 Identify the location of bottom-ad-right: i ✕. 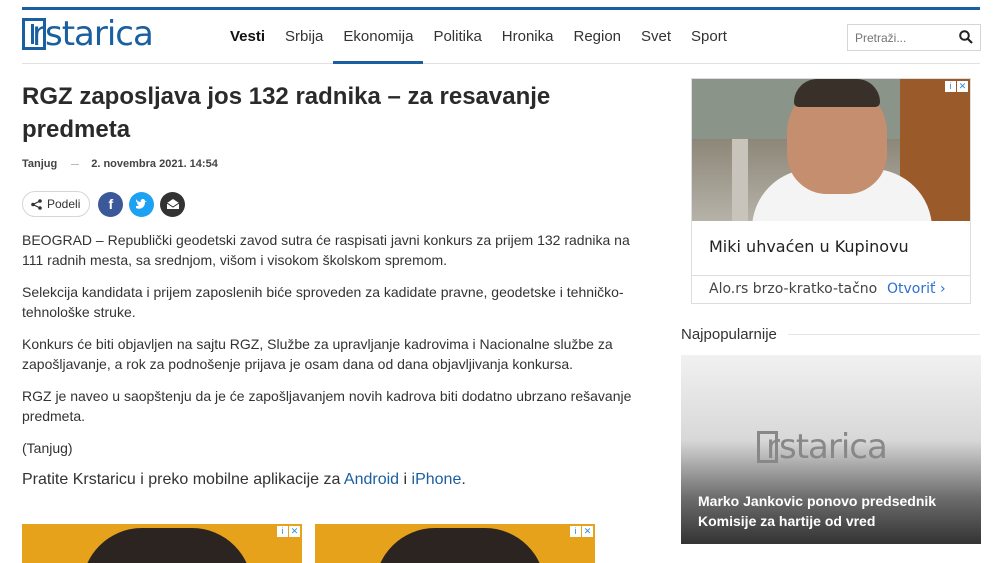
(455, 543).